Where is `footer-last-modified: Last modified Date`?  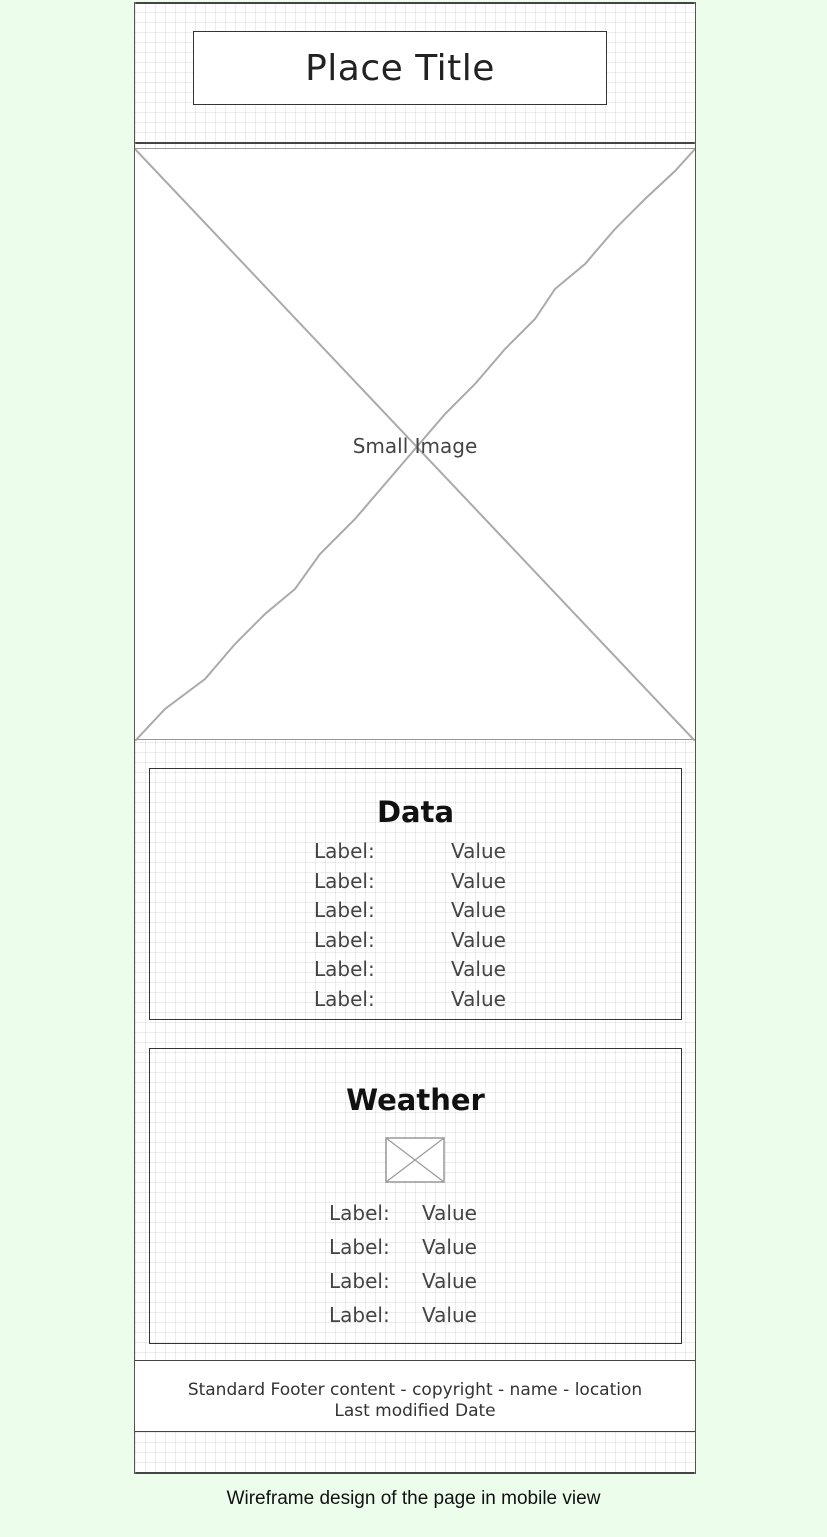 footer-last-modified: Last modified Date is located at coordinates (415, 1411).